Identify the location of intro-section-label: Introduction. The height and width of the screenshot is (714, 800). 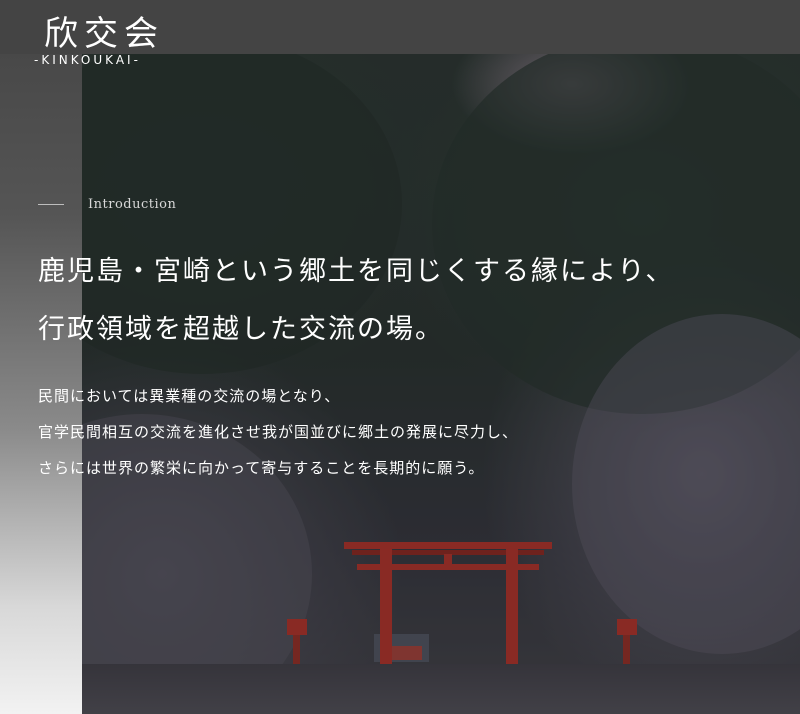
(107, 204).